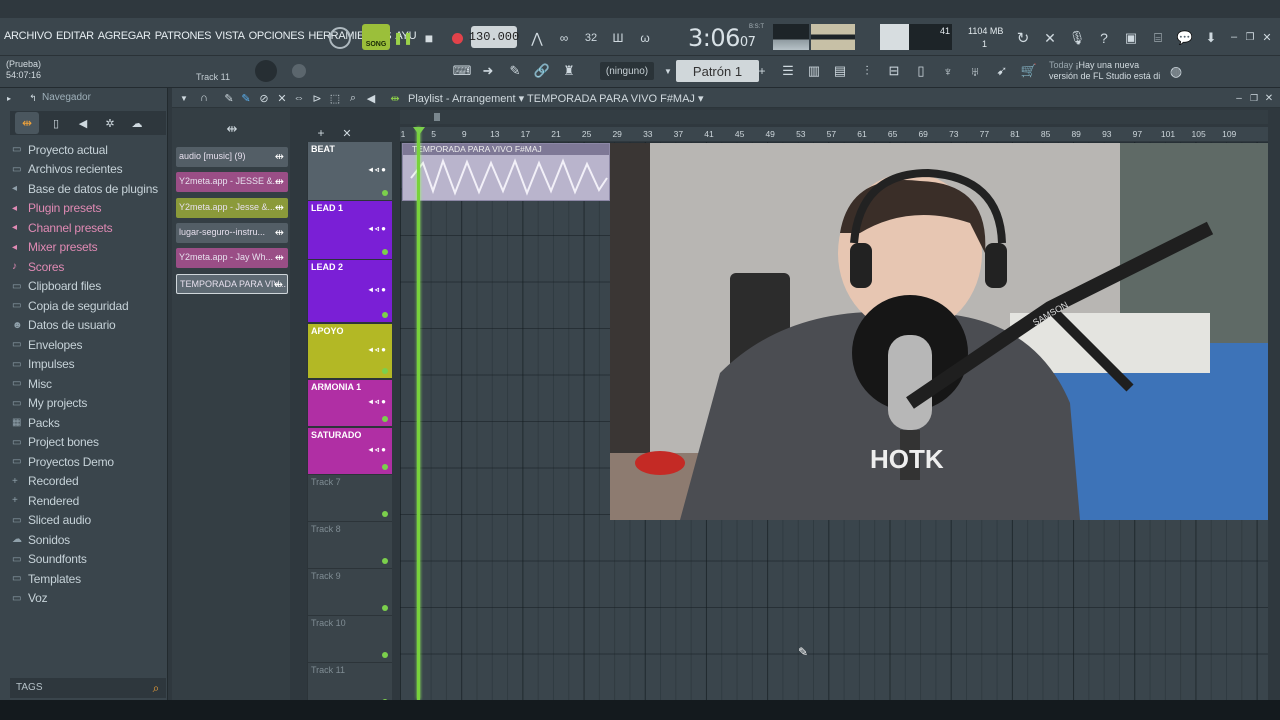 This screenshot has width=1280, height=720. I want to click on step-edit-icon: Ш, so click(618, 38).